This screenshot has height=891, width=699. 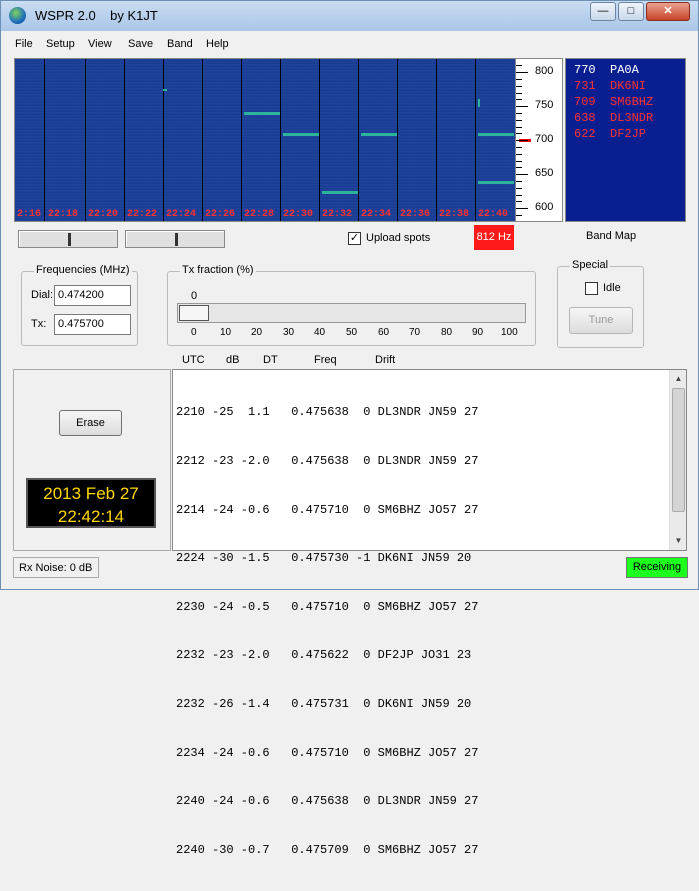 I want to click on scale-label: 600, so click(x=544, y=207).